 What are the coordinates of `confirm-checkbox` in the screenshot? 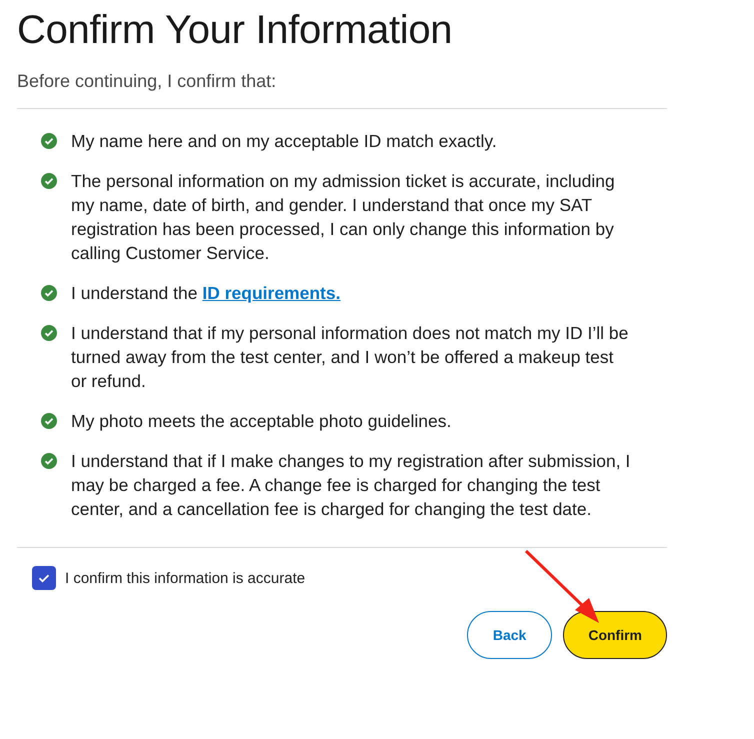 It's located at (44, 578).